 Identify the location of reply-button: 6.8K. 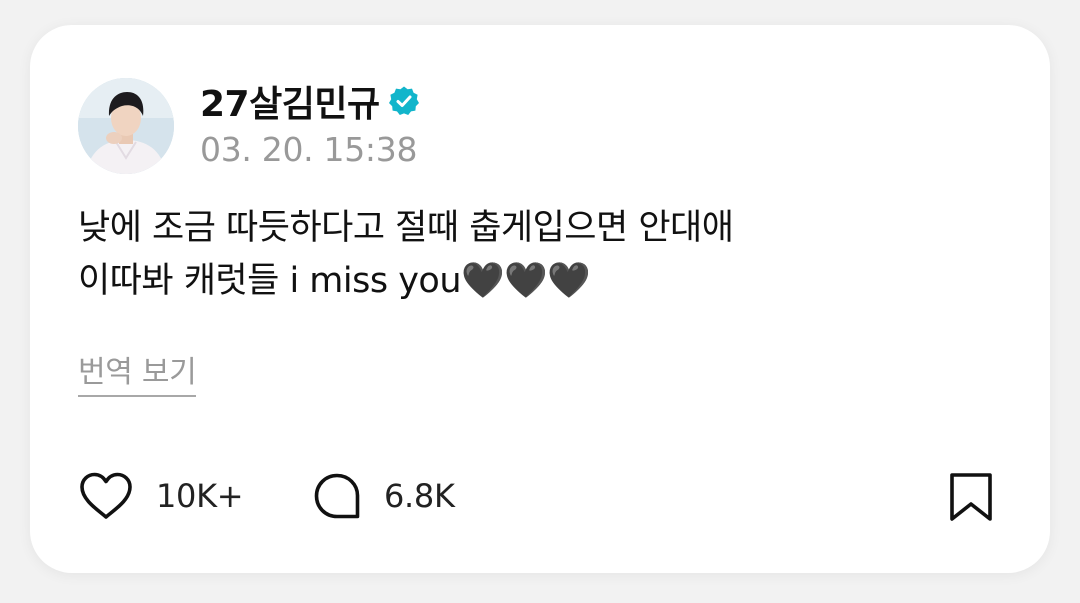
(383, 496).